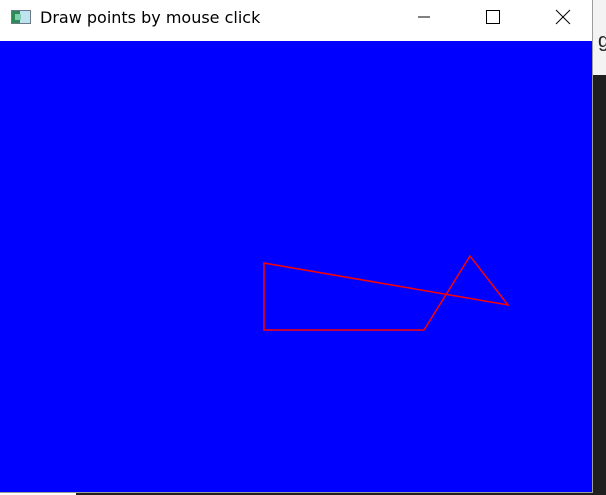 This screenshot has width=606, height=495. I want to click on maximize-icon, so click(493, 17).